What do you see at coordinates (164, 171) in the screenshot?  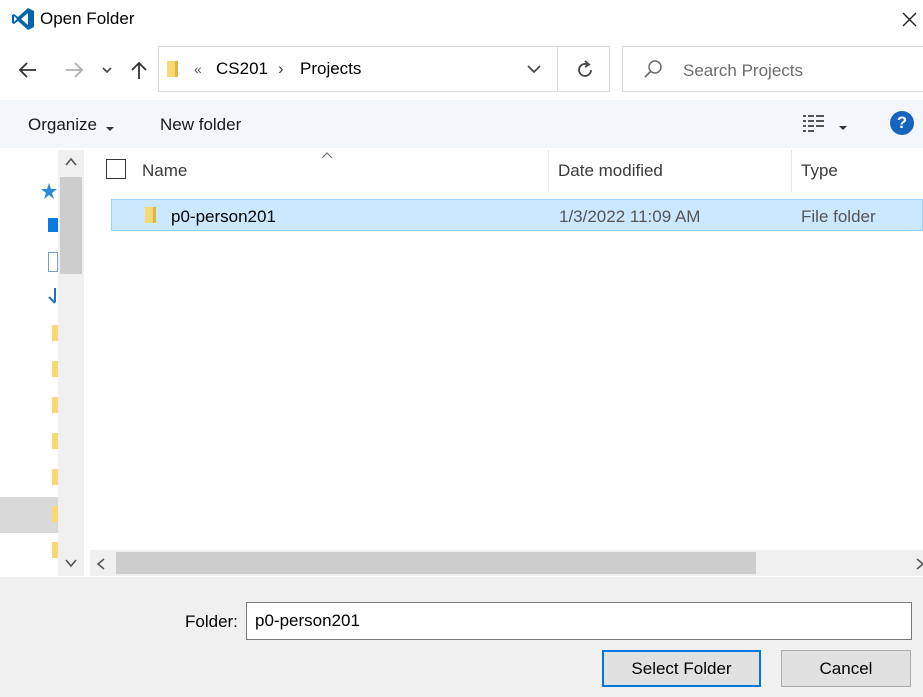 I see `column-header-name: Name` at bounding box center [164, 171].